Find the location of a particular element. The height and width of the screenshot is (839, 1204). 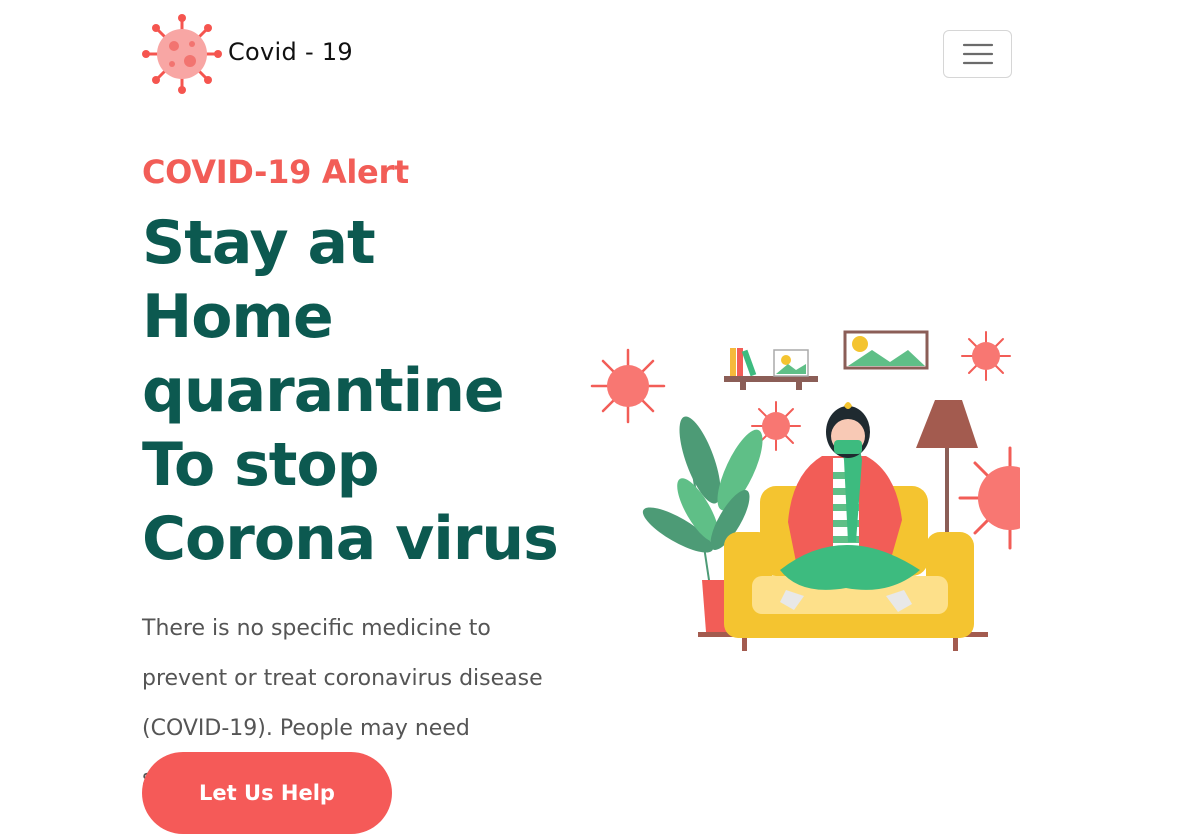

alert-subtitle: COVID-19 Alert is located at coordinates (275, 172).